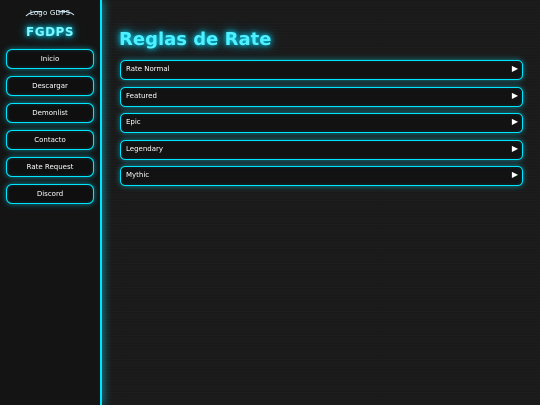 The height and width of the screenshot is (405, 540). I want to click on nav-button-demonlist: Demonlist, so click(50, 113).